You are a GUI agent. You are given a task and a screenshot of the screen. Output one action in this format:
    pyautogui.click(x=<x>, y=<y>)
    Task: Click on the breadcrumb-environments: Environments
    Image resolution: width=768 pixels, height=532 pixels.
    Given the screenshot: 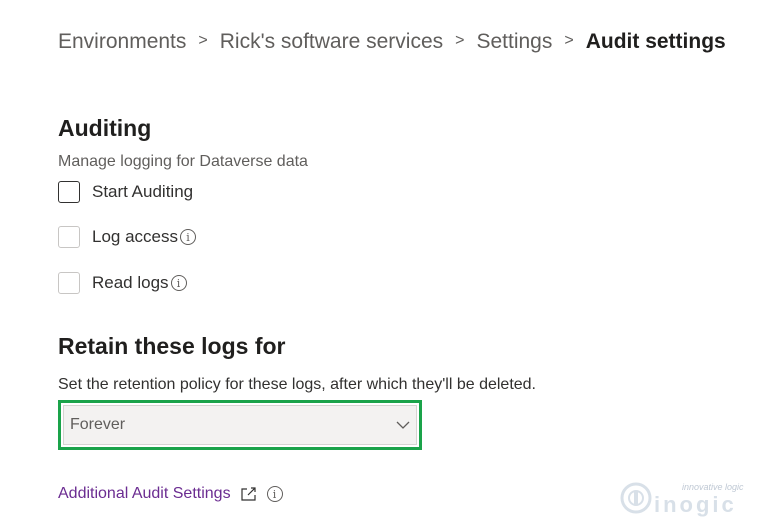 What is the action you would take?
    pyautogui.click(x=122, y=42)
    